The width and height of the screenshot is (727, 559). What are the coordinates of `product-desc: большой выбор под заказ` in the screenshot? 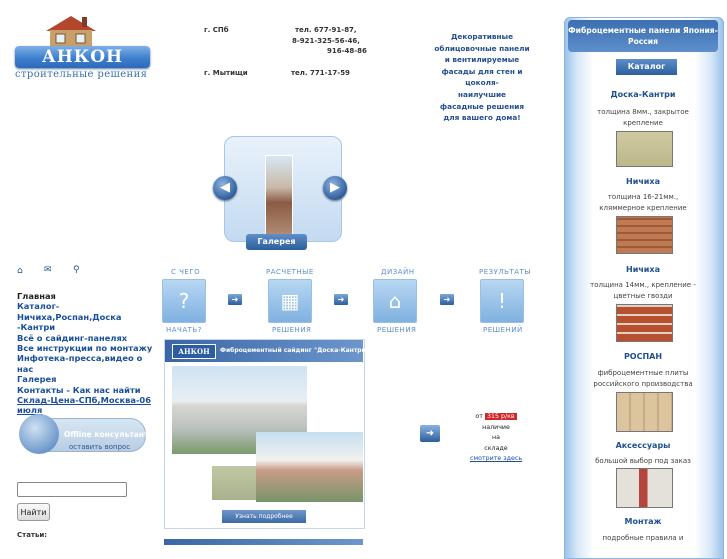 It's located at (643, 461).